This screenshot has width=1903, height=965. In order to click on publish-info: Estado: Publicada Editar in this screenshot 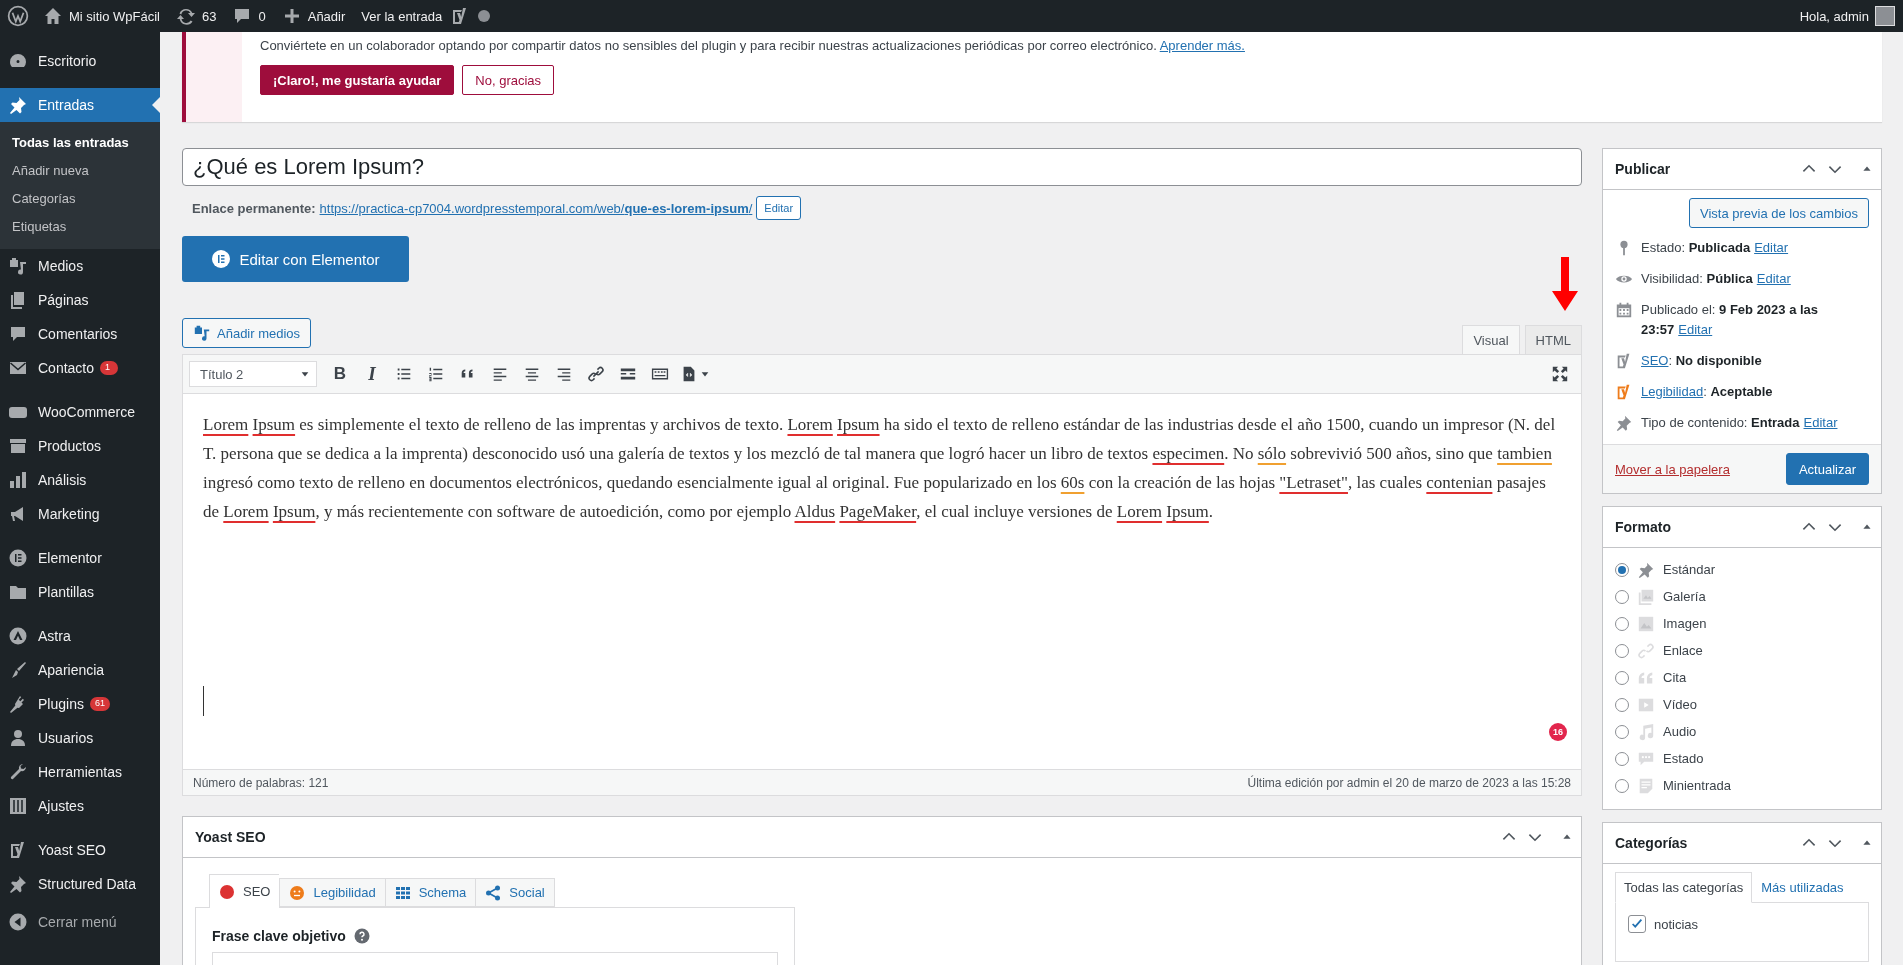, I will do `click(1715, 248)`.